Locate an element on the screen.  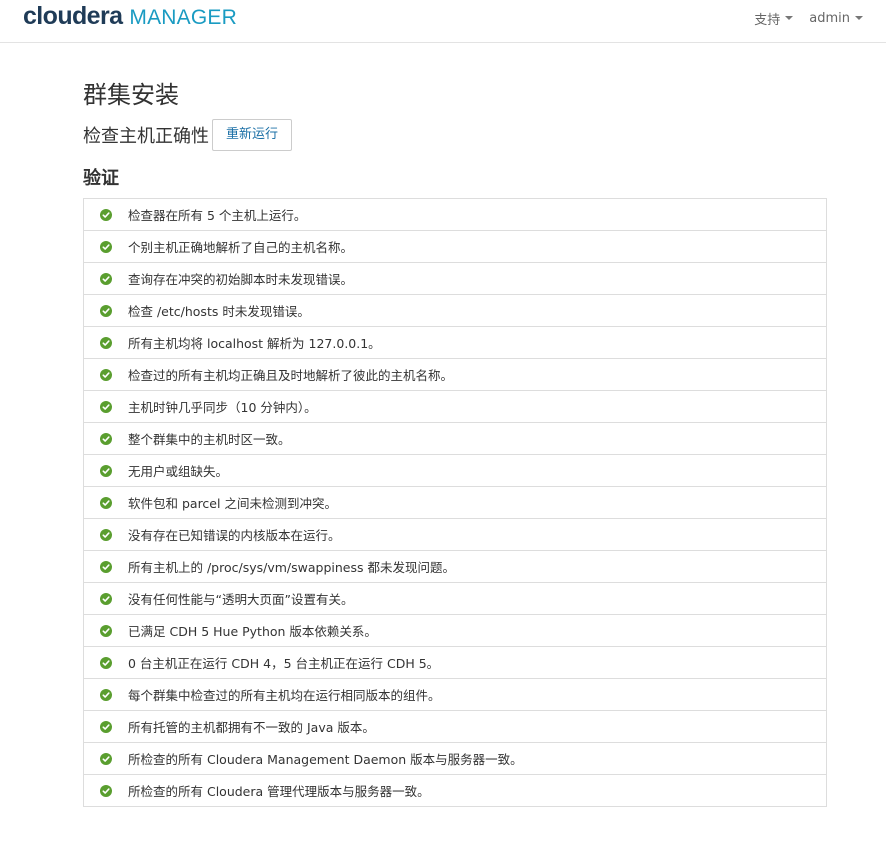
validation-item-text: 查询存在冲突的初始脚本时未发现错误。 is located at coordinates (241, 279).